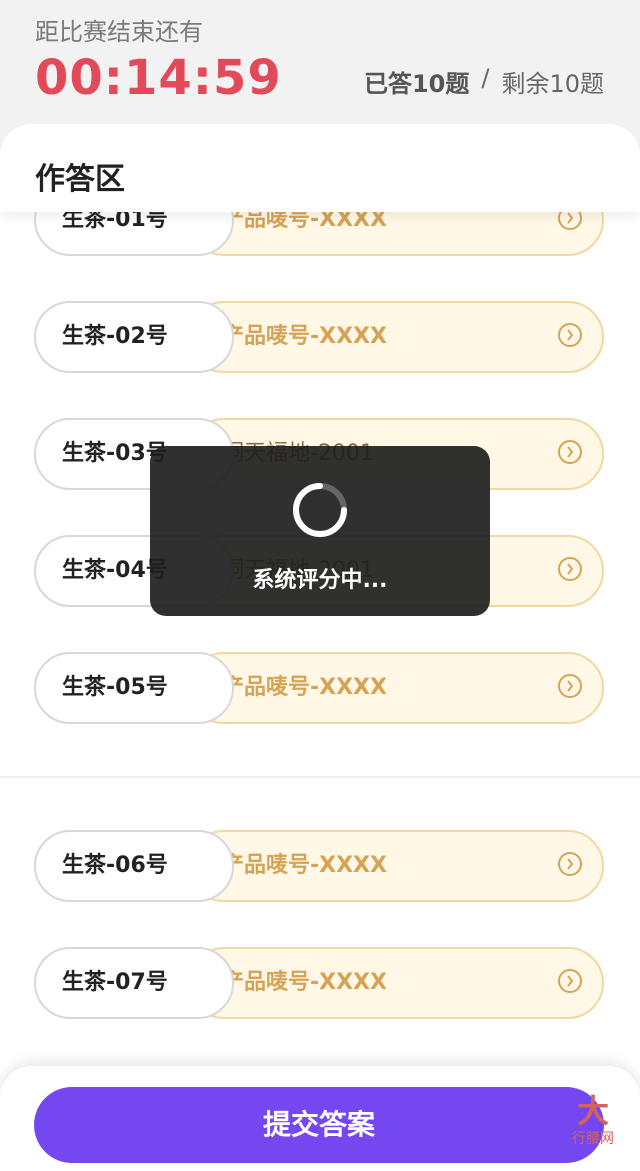  I want to click on sample-tag: 生茶-05号, so click(134, 688).